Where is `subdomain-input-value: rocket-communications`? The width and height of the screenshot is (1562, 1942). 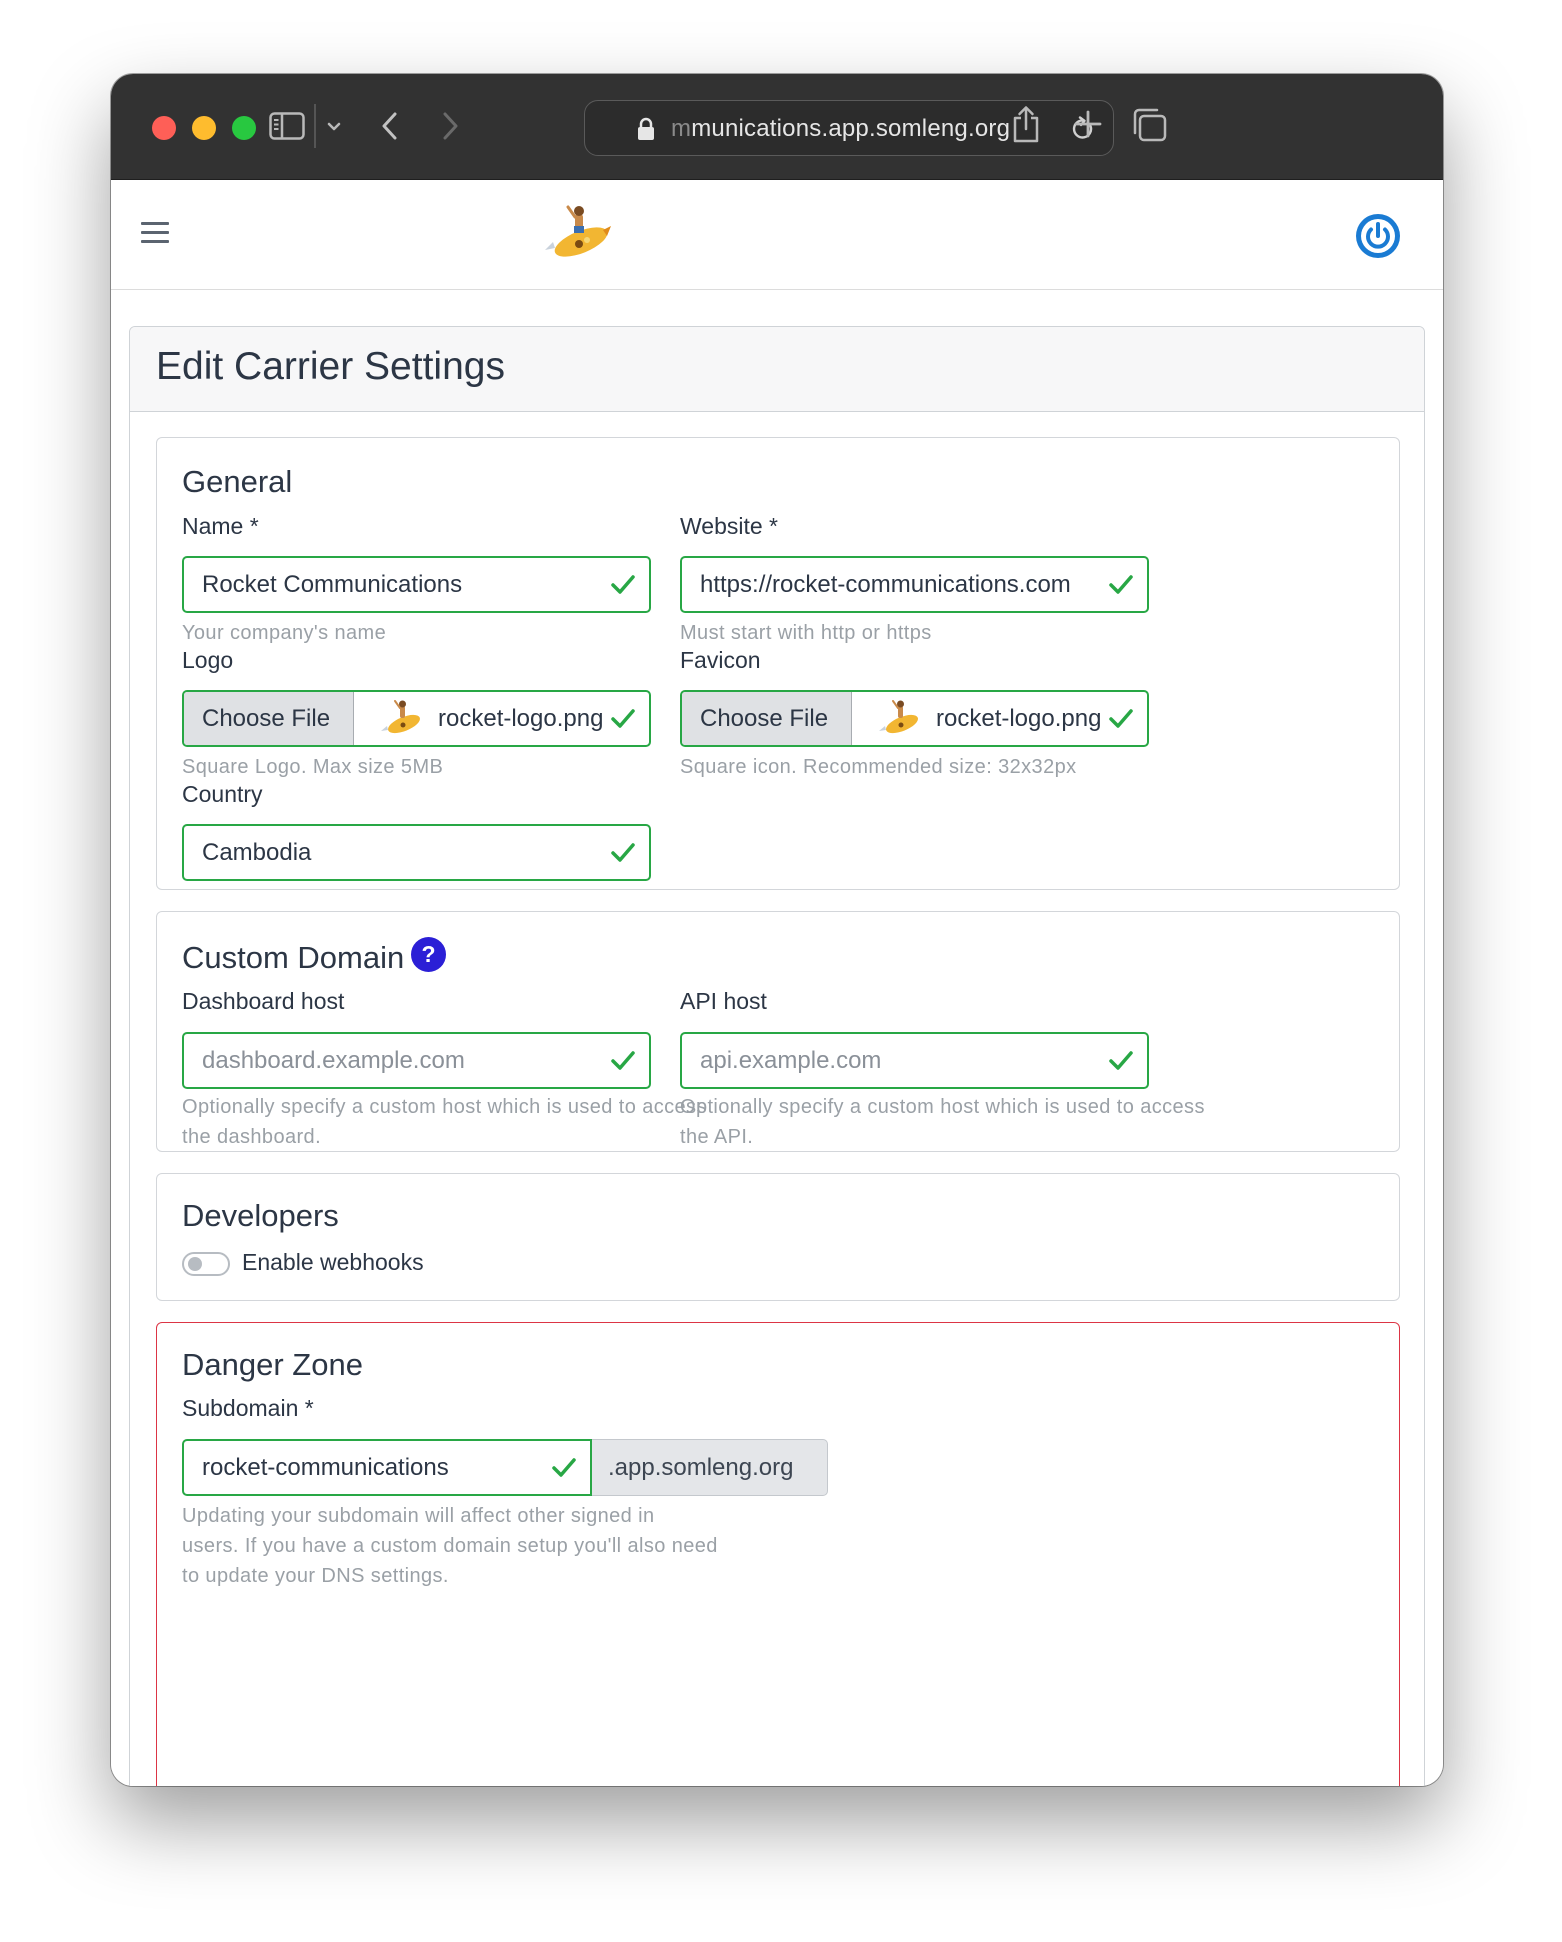 subdomain-input-value: rocket-communications is located at coordinates (325, 1467).